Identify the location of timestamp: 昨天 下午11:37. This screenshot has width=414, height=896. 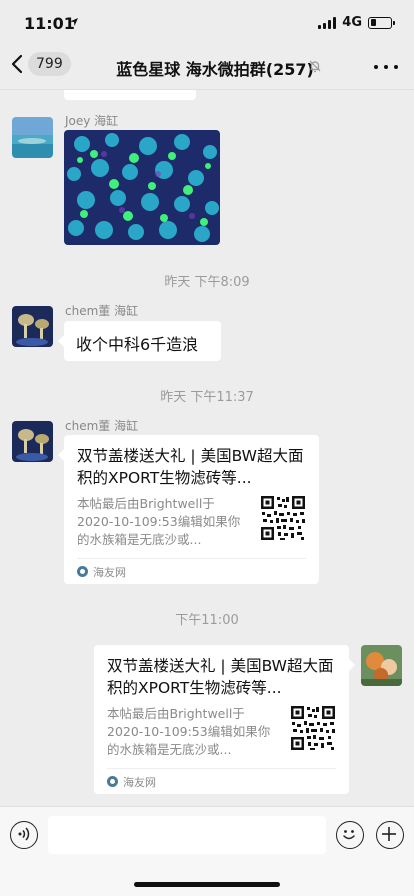
(207, 397).